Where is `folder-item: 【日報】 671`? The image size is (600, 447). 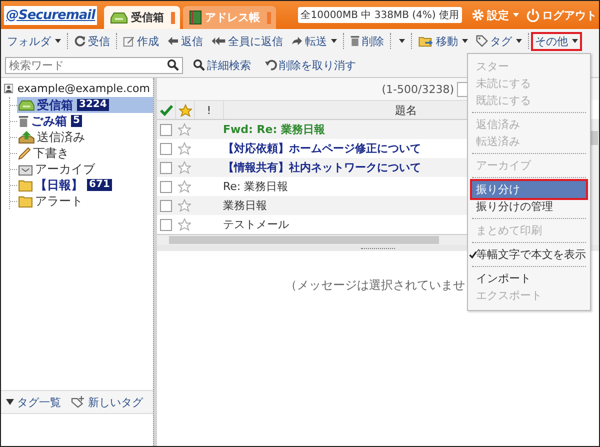 folder-item: 【日報】 671 is located at coordinates (85, 185).